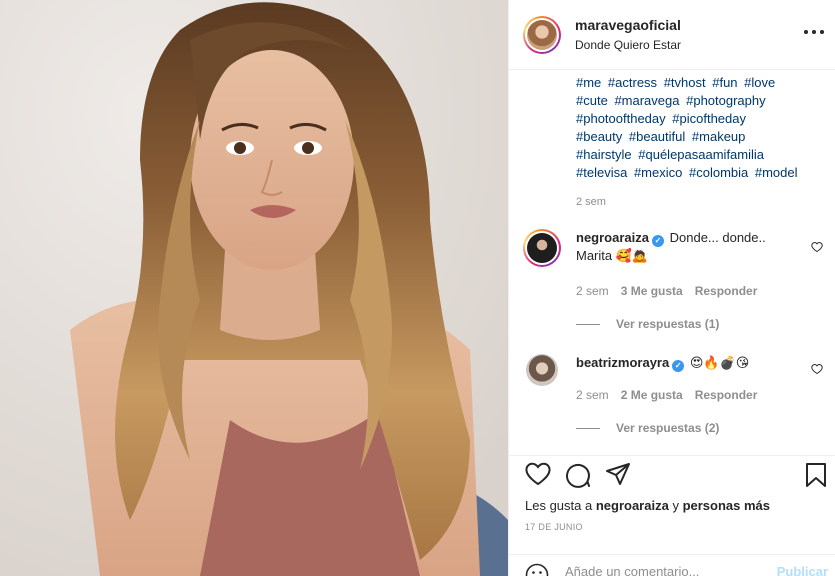  Describe the element at coordinates (672, 35) in the screenshot. I see `post-header: maravegaoficial Donde Quiero Estar` at that location.